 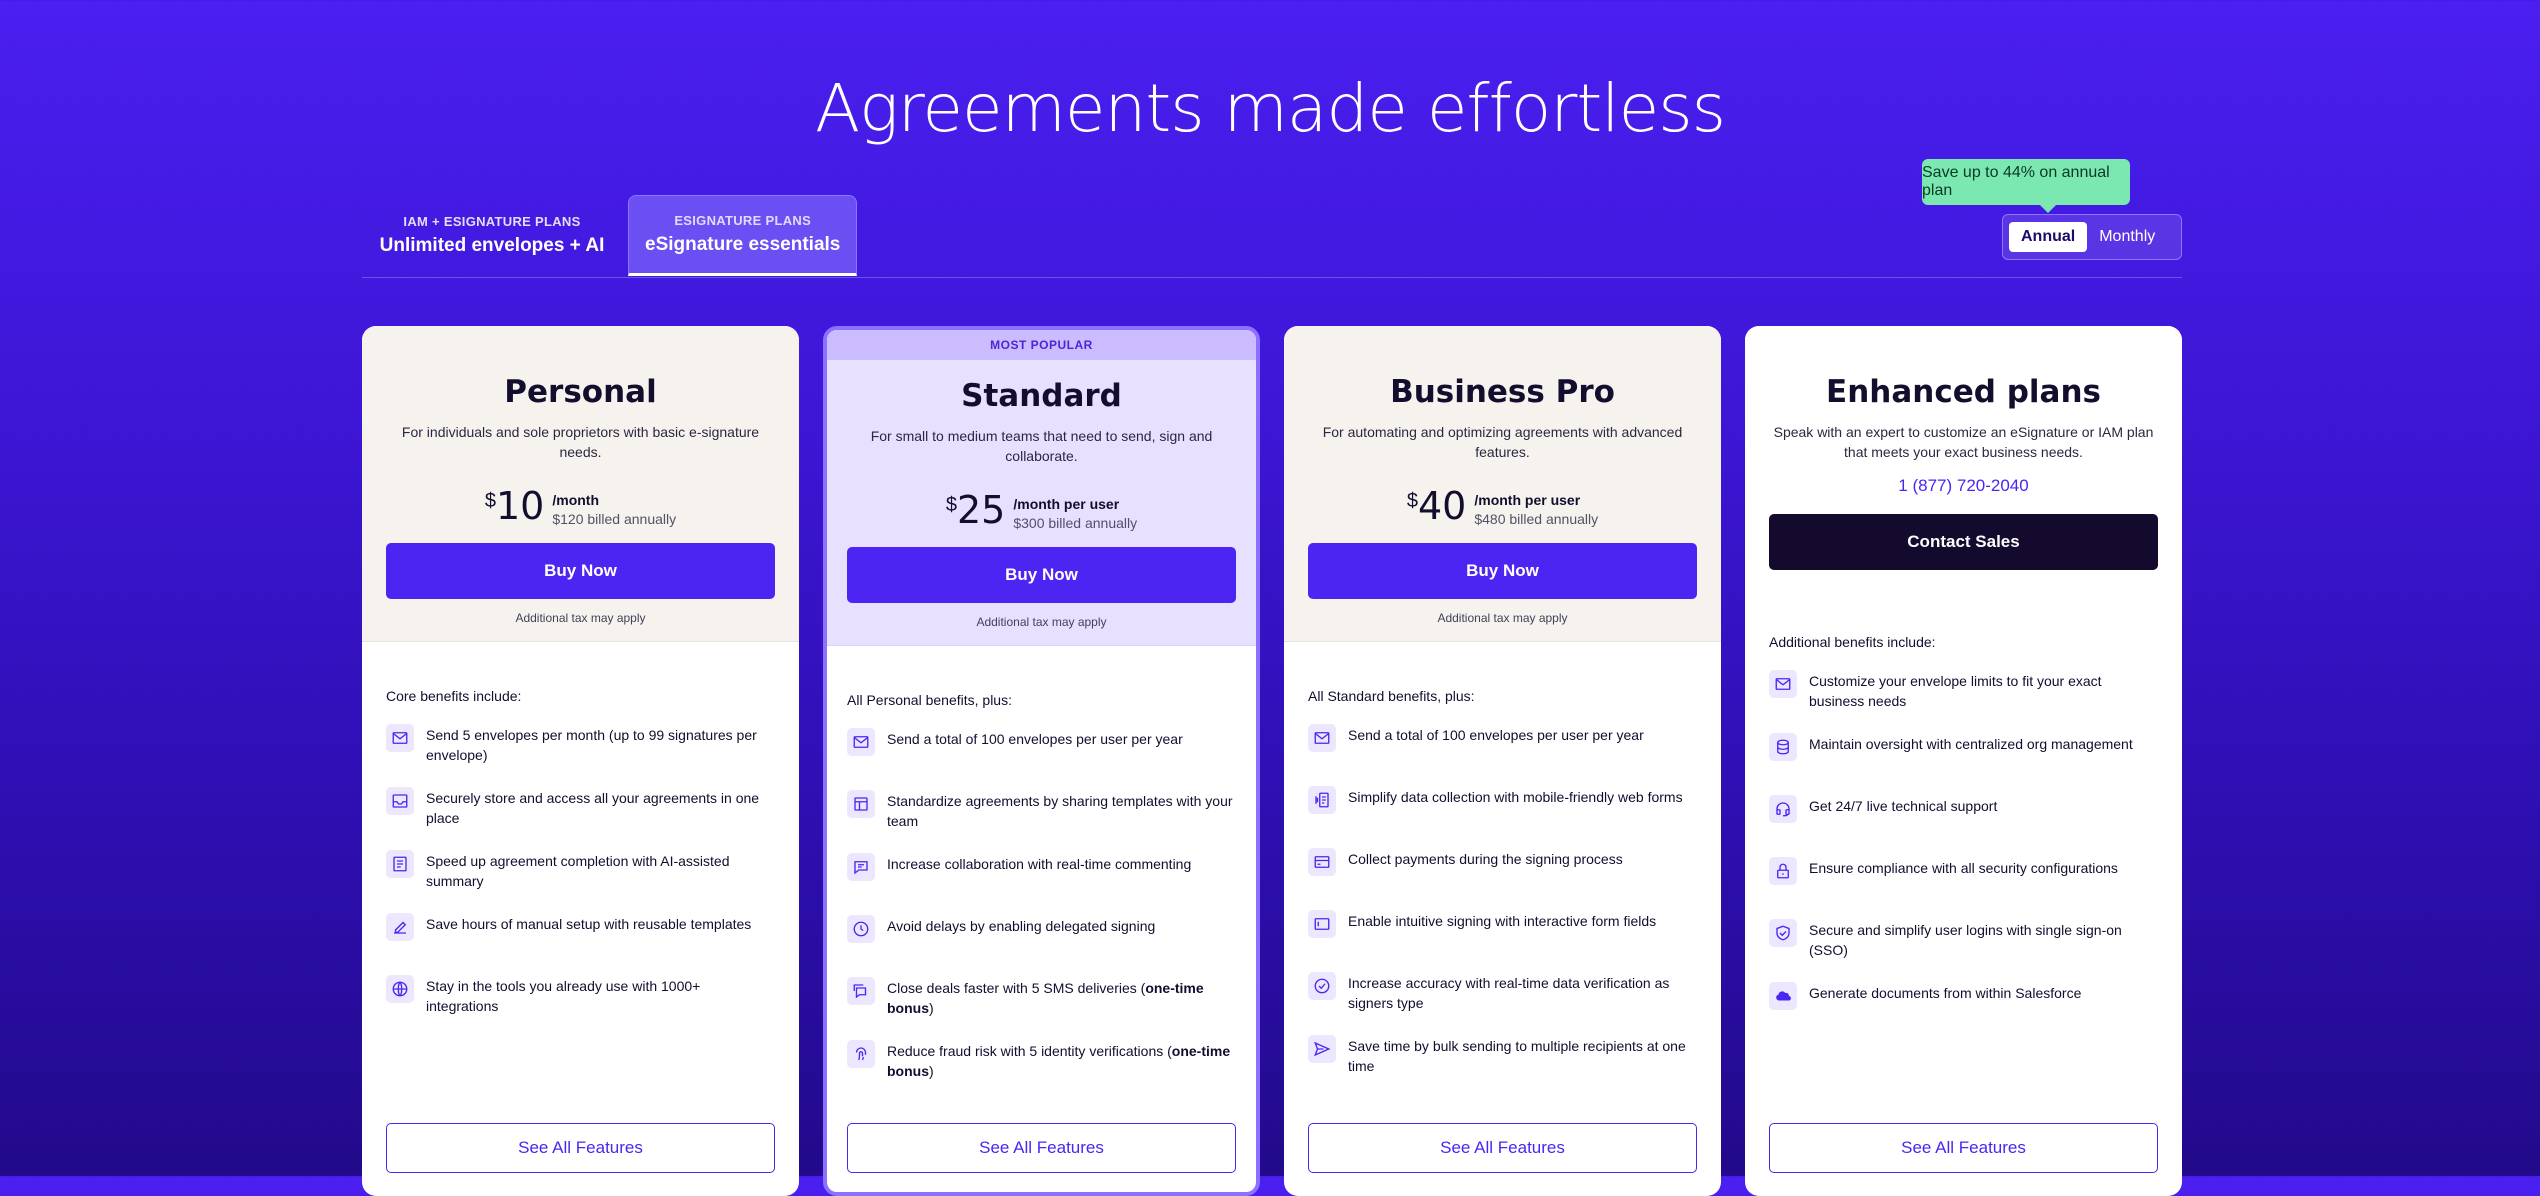 I want to click on benefits-heading: All Personal benefits, plus:, so click(x=929, y=700).